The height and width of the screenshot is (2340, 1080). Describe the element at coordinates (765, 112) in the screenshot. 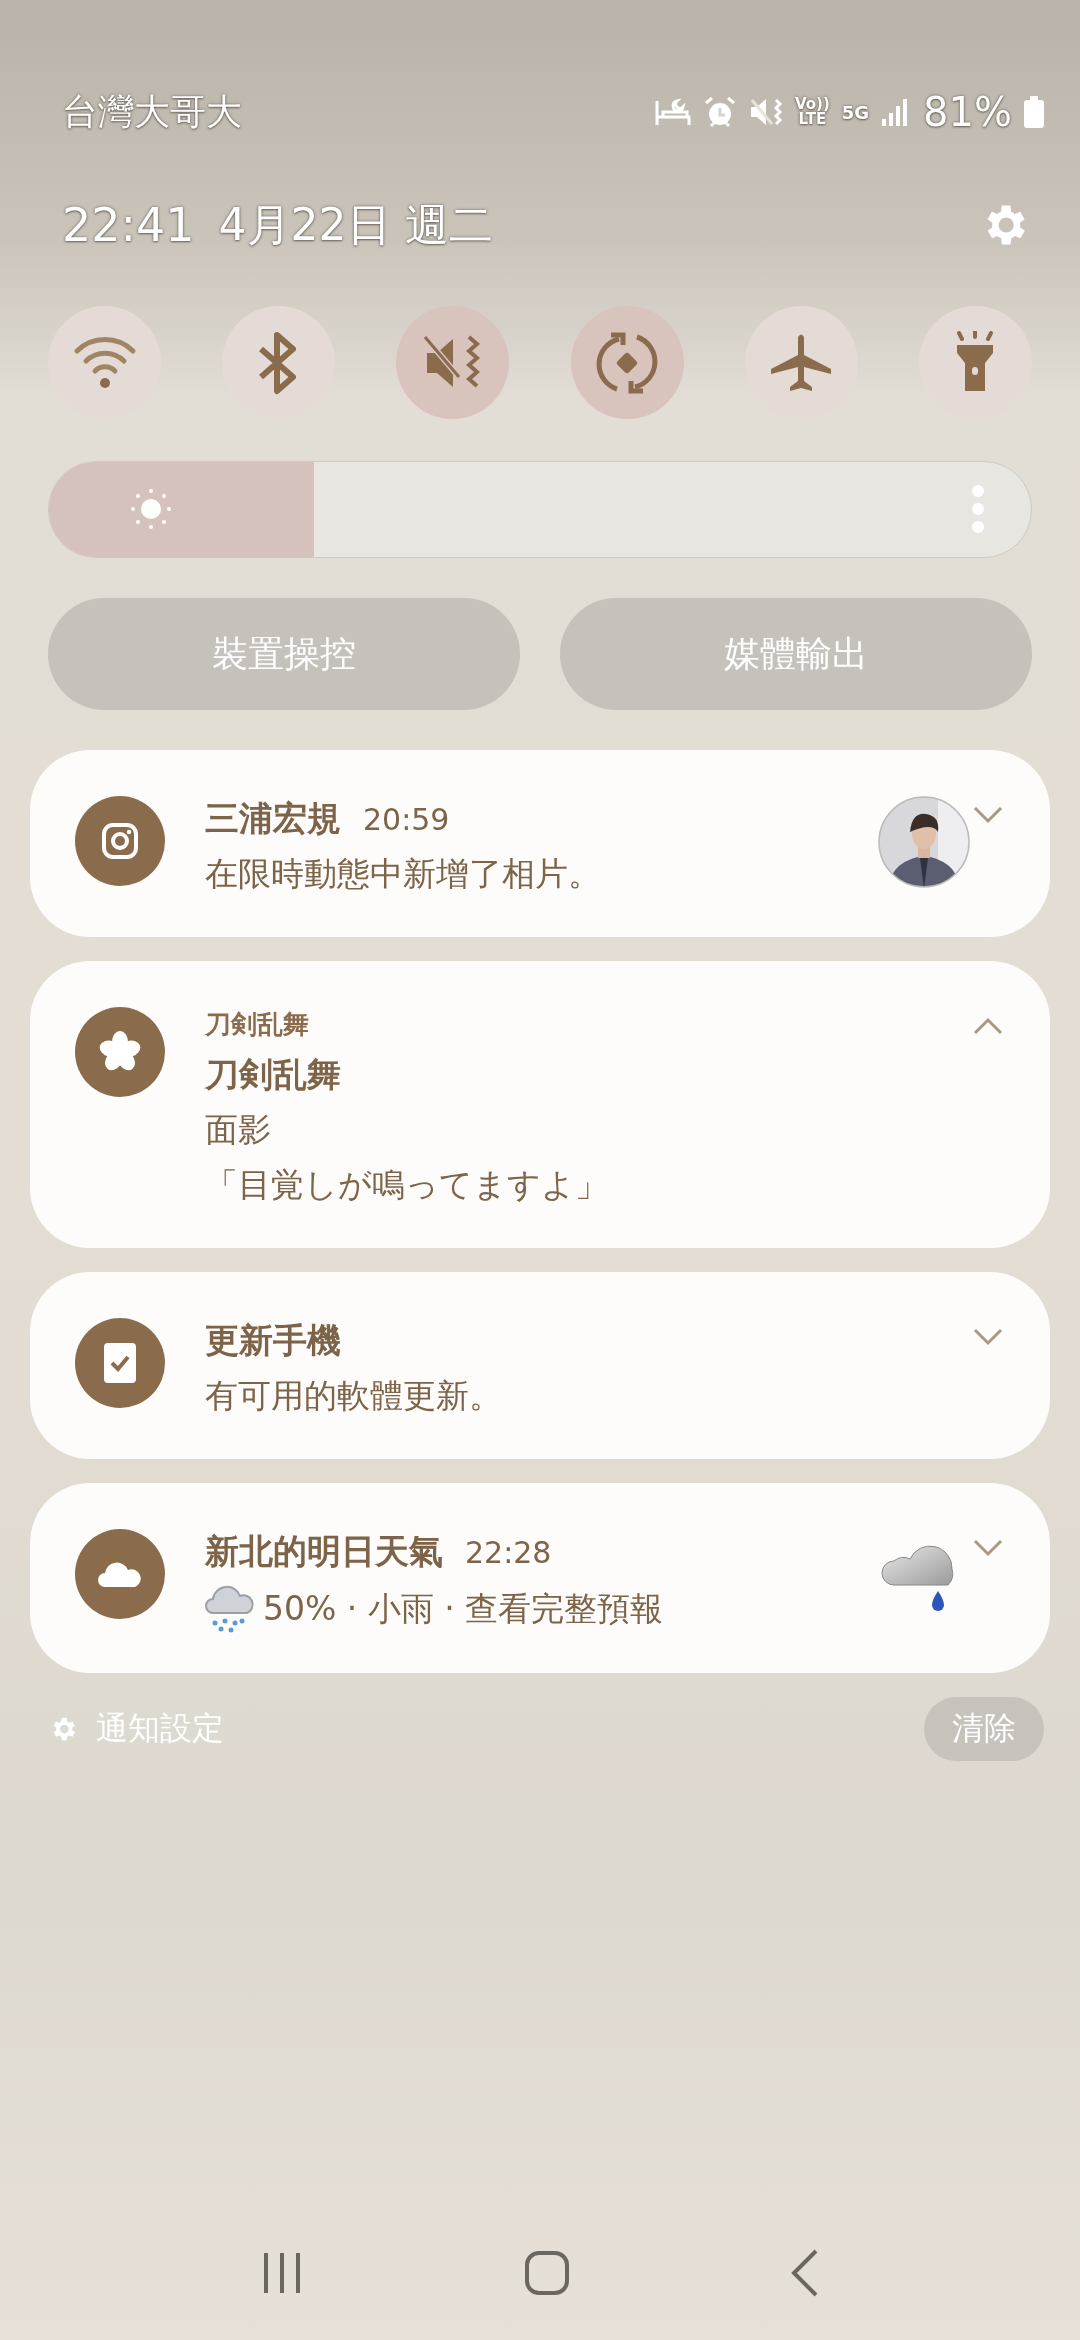

I see `muted-vibrate-icon` at that location.